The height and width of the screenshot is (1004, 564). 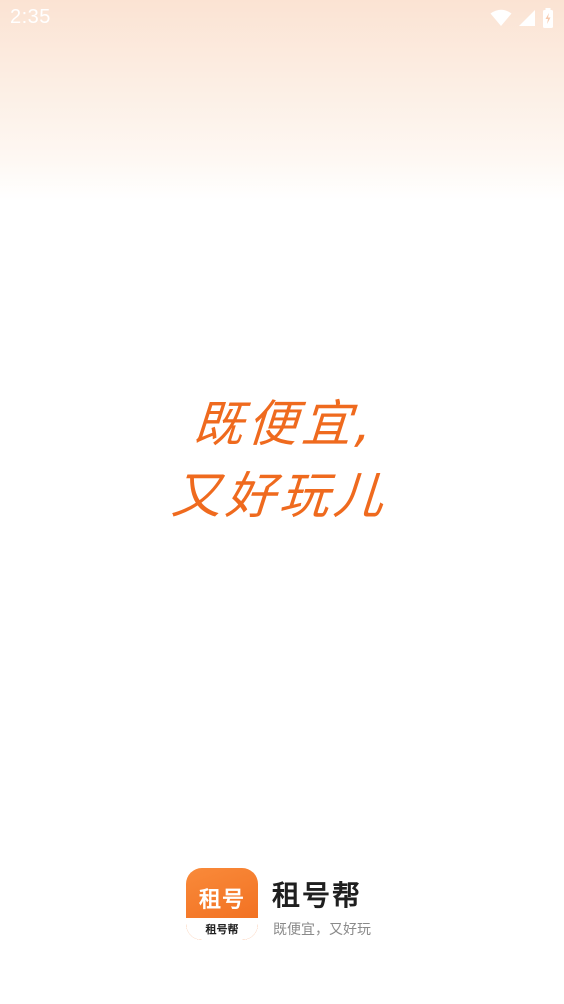 I want to click on wifi-icon, so click(x=501, y=18).